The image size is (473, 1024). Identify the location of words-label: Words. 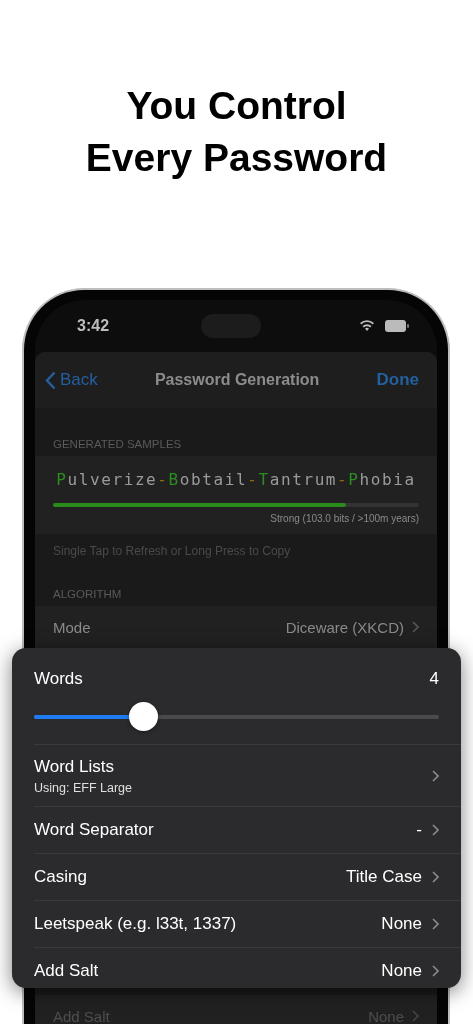
(58, 679).